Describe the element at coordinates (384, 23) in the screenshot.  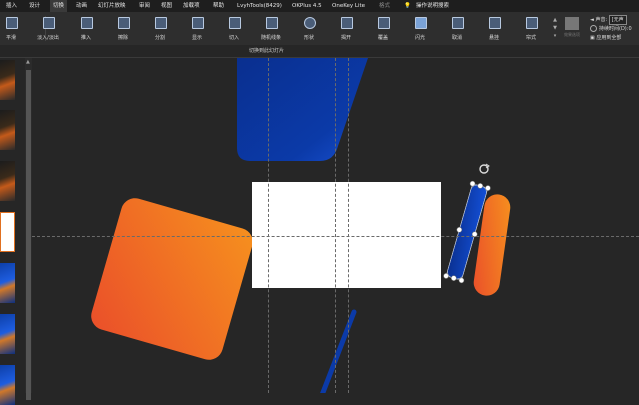
I see `cover-icon` at that location.